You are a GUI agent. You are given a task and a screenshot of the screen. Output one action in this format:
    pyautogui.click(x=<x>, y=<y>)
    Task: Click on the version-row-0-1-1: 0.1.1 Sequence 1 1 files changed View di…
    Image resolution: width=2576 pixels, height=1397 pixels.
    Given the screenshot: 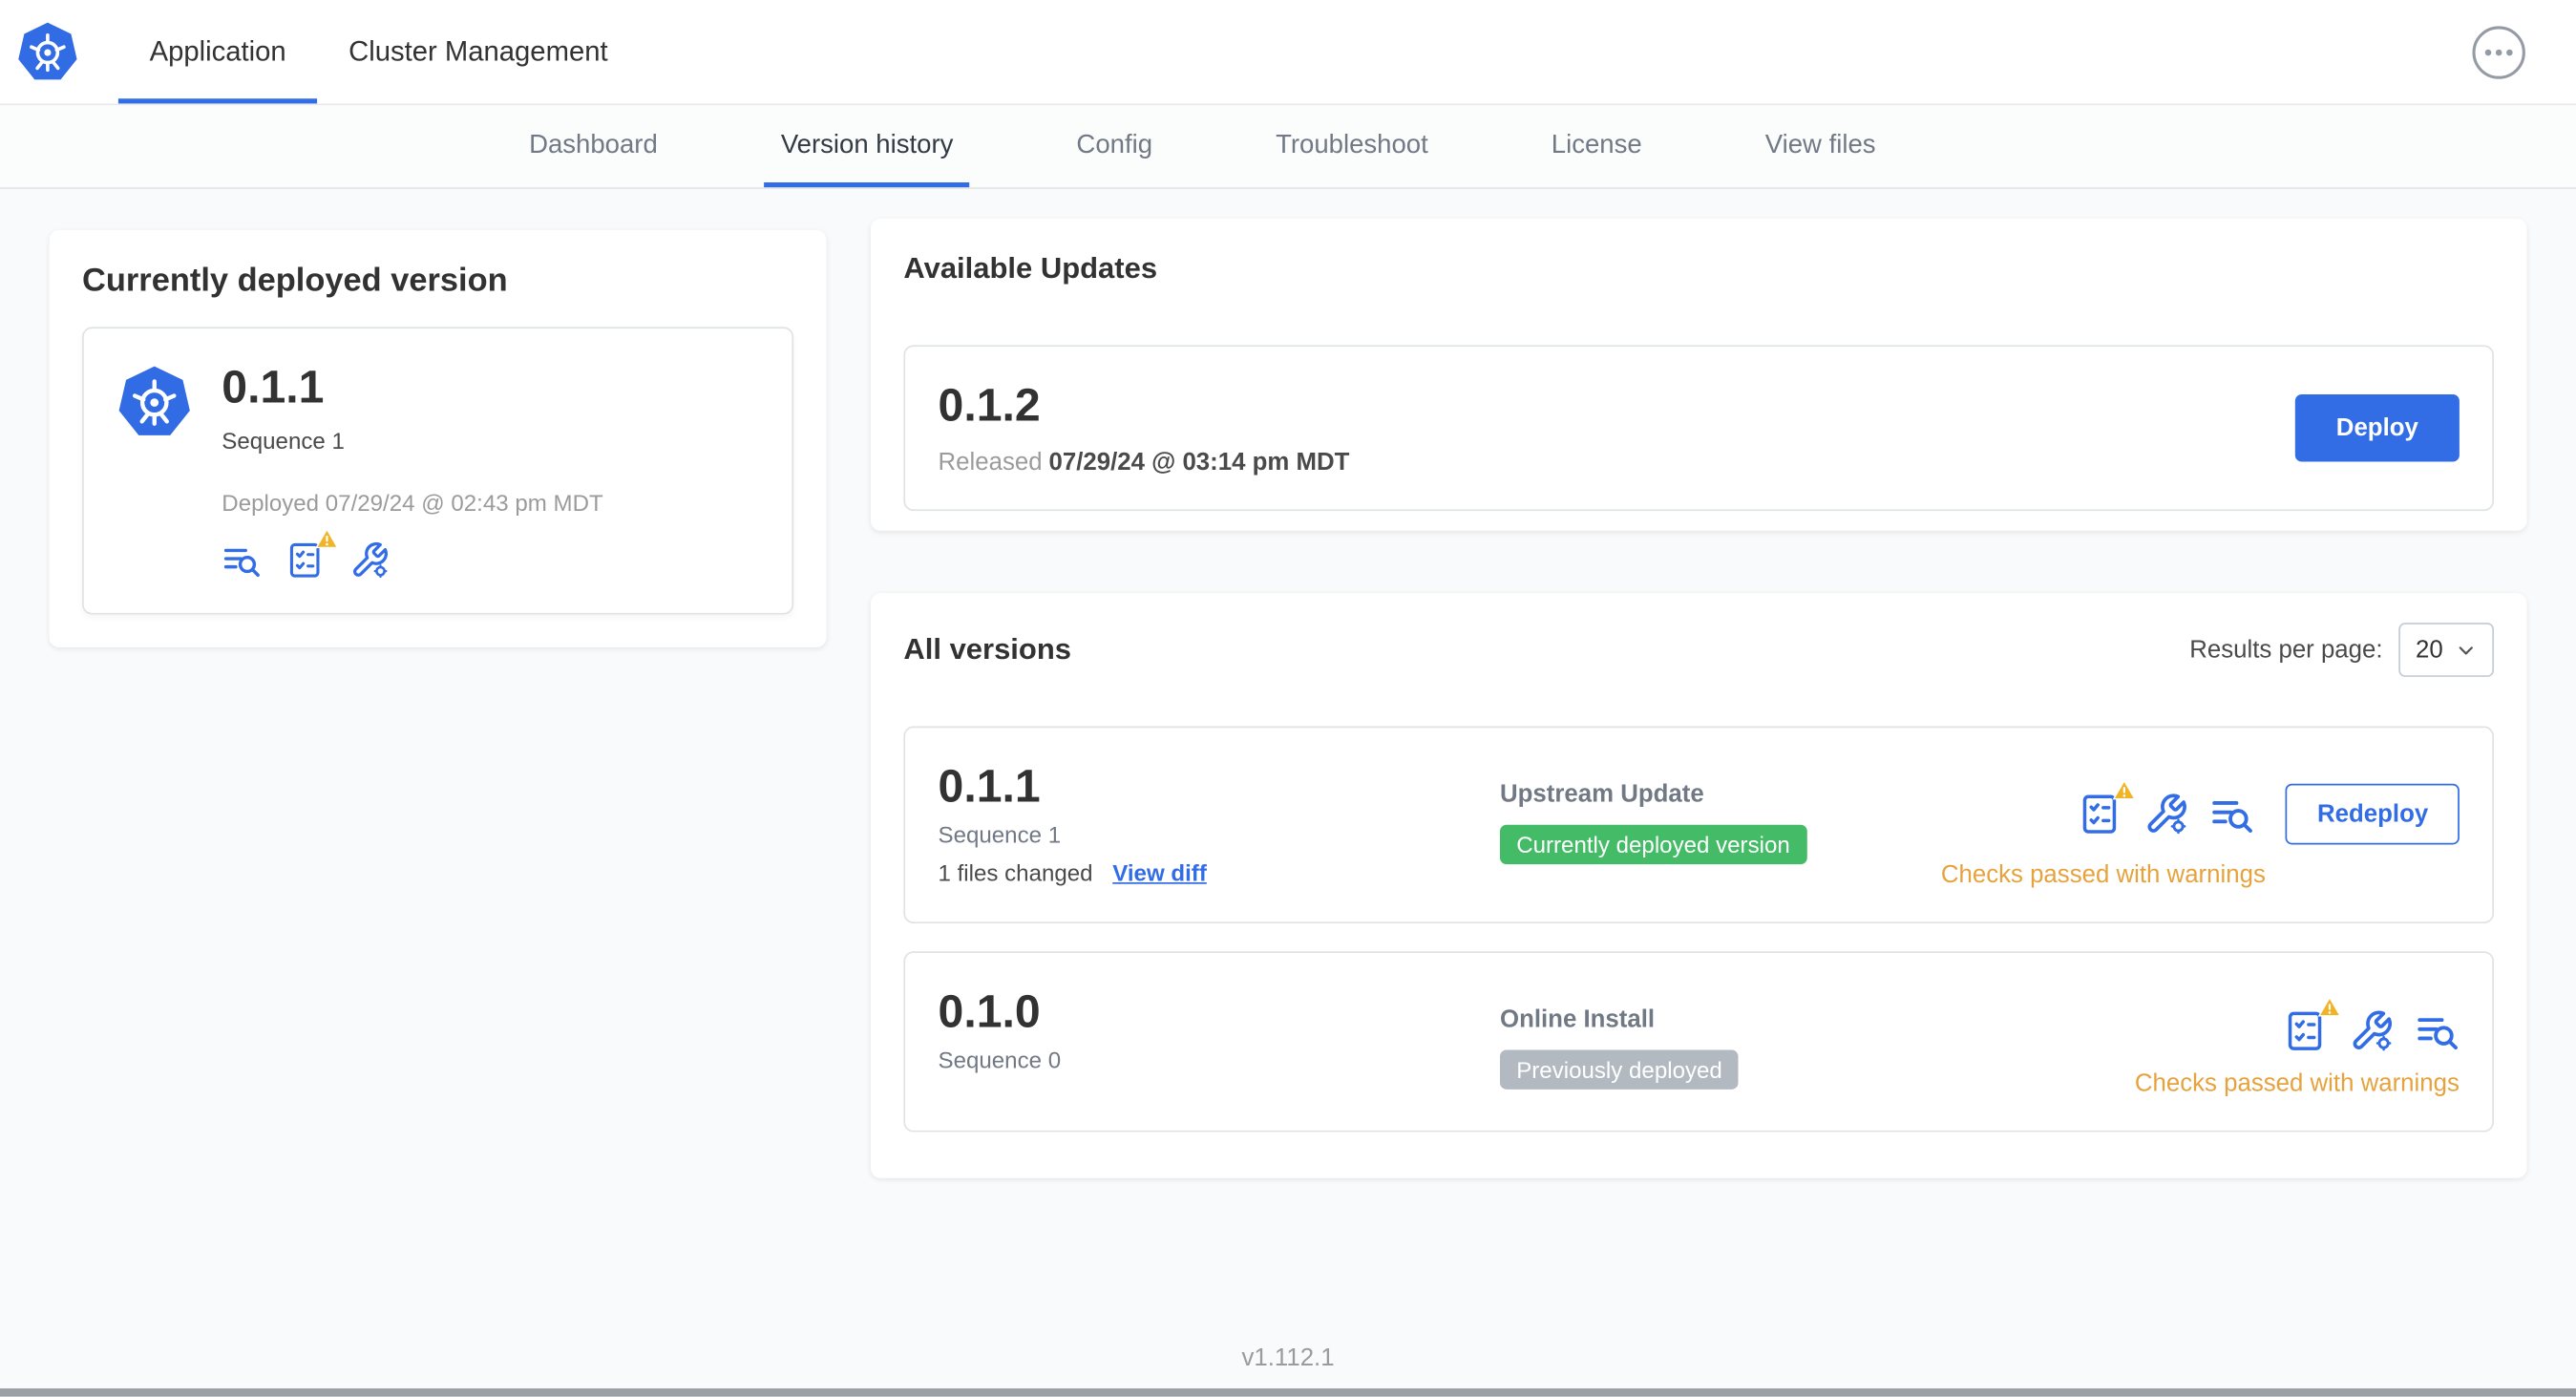 What is the action you would take?
    pyautogui.click(x=1699, y=825)
    